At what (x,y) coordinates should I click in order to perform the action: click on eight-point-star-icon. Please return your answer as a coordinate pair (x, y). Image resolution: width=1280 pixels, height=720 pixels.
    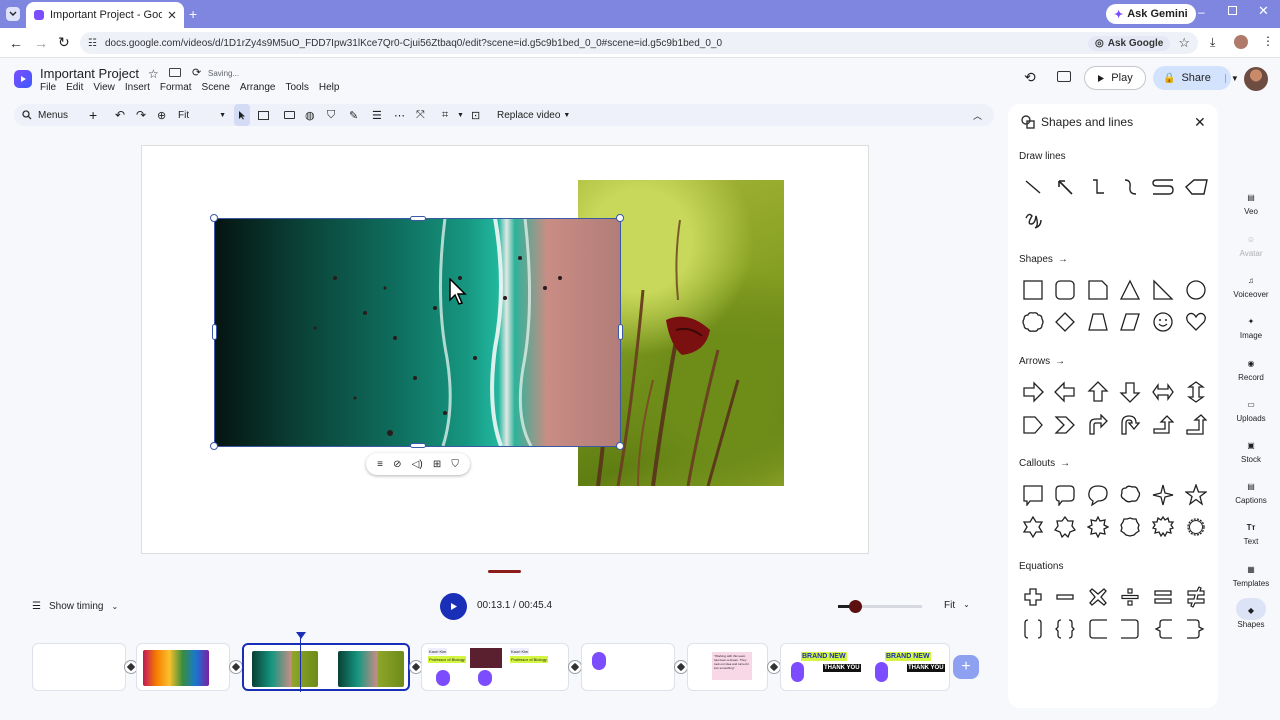
    Looking at the image, I should click on (1098, 527).